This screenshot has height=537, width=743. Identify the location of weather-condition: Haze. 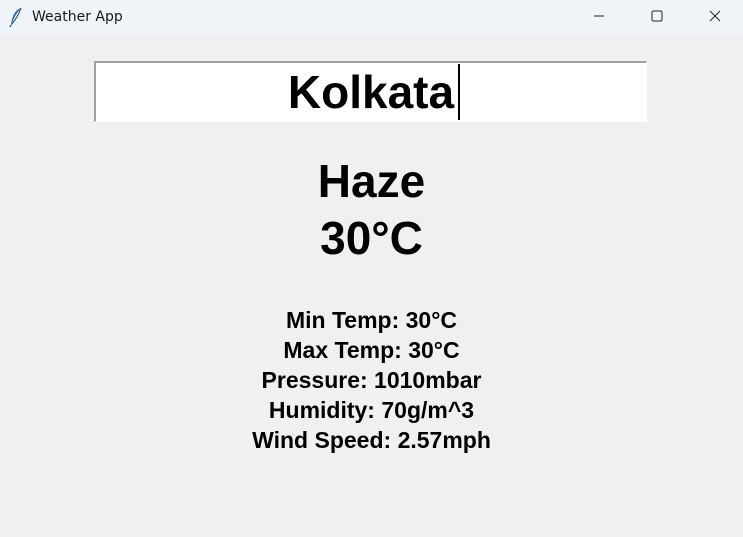
(371, 181).